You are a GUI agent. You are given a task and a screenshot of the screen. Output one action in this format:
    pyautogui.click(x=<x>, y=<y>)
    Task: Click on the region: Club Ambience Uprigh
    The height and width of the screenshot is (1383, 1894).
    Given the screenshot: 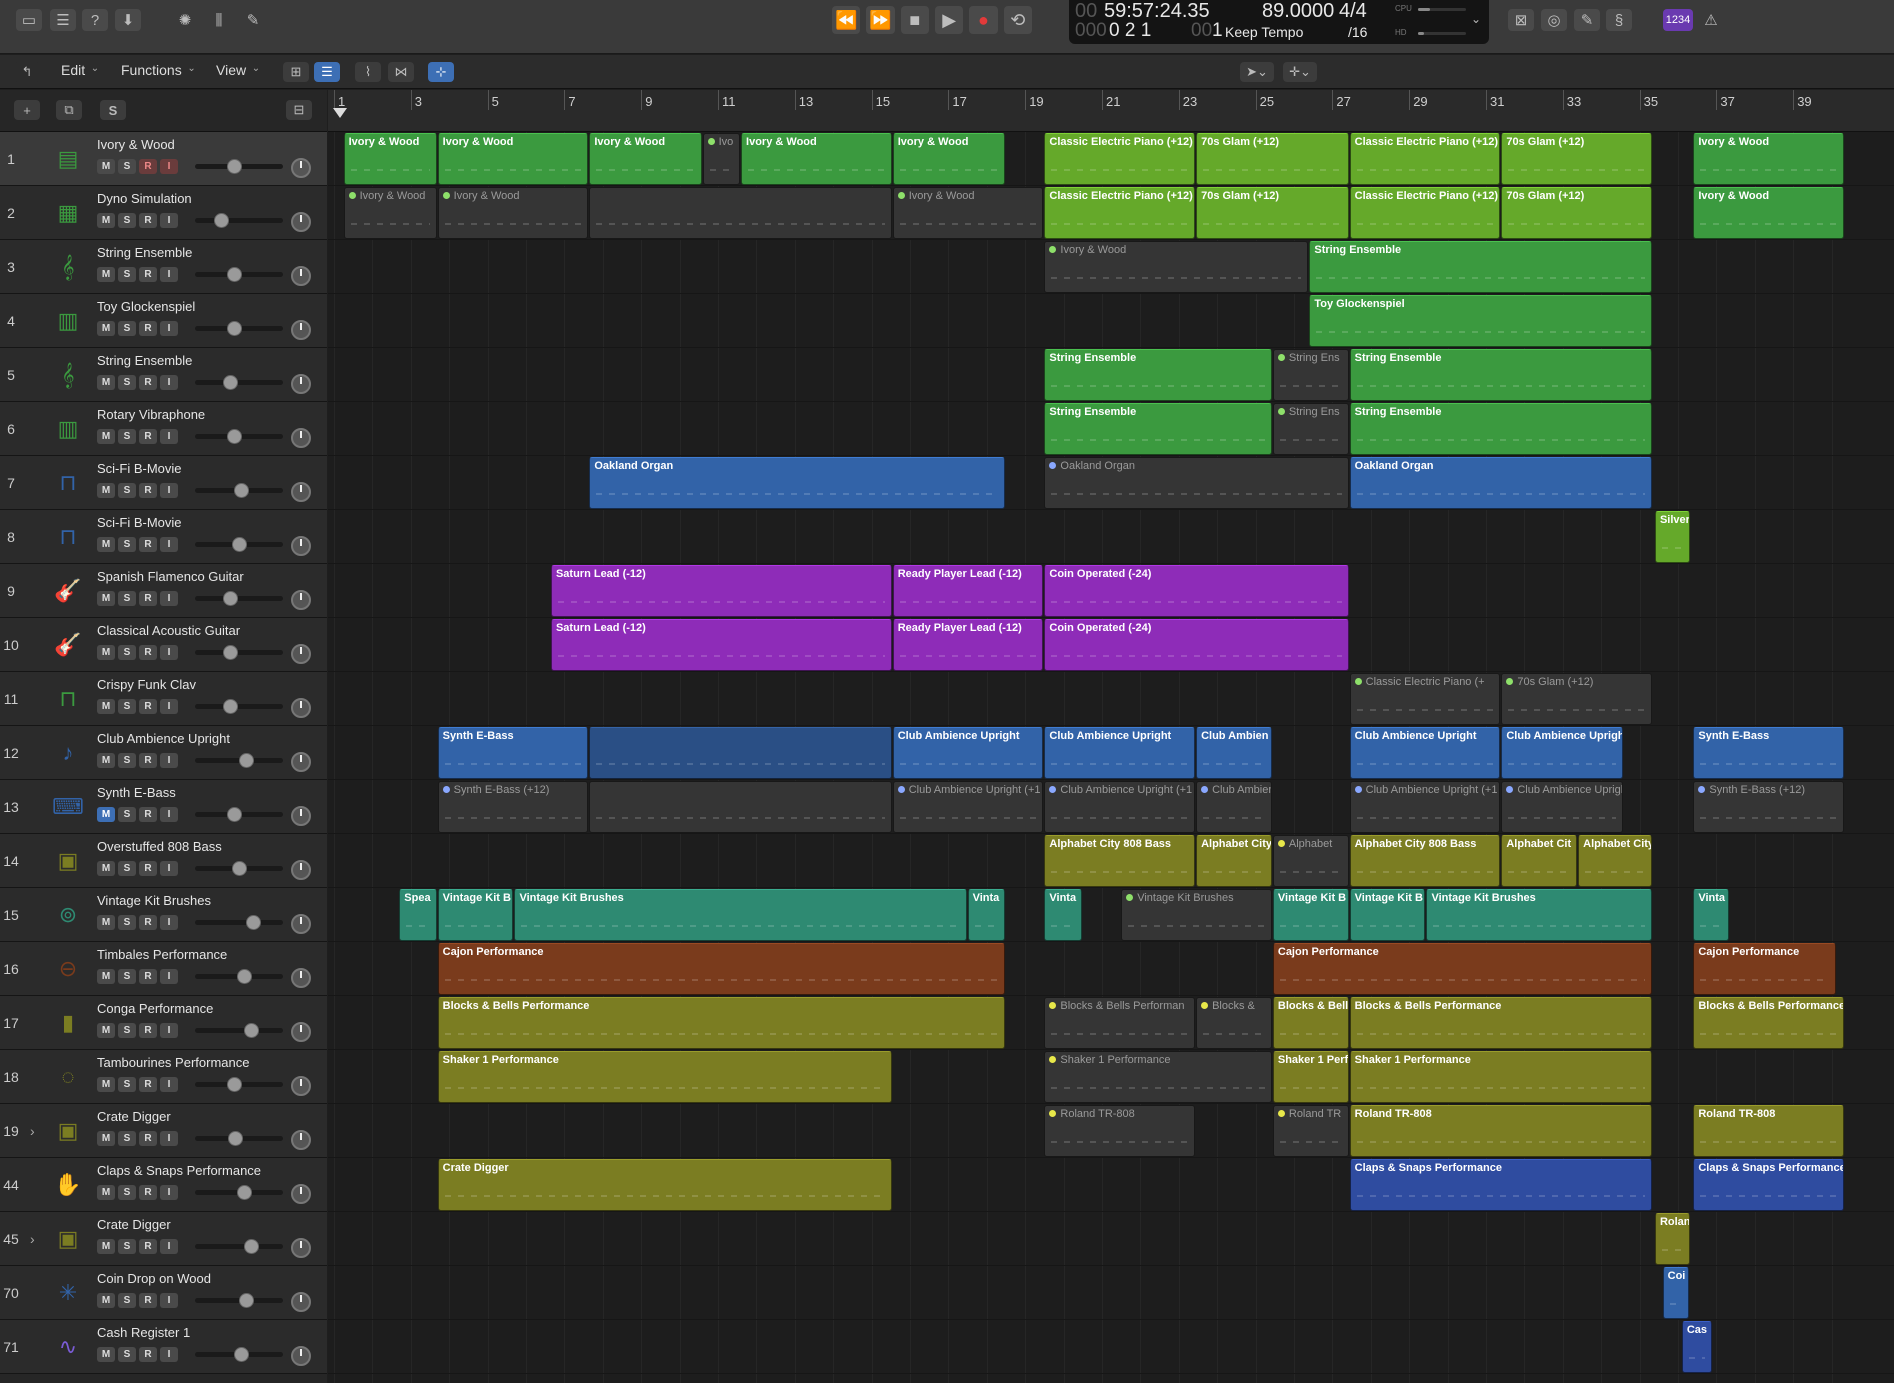 What is the action you would take?
    pyautogui.click(x=1562, y=807)
    